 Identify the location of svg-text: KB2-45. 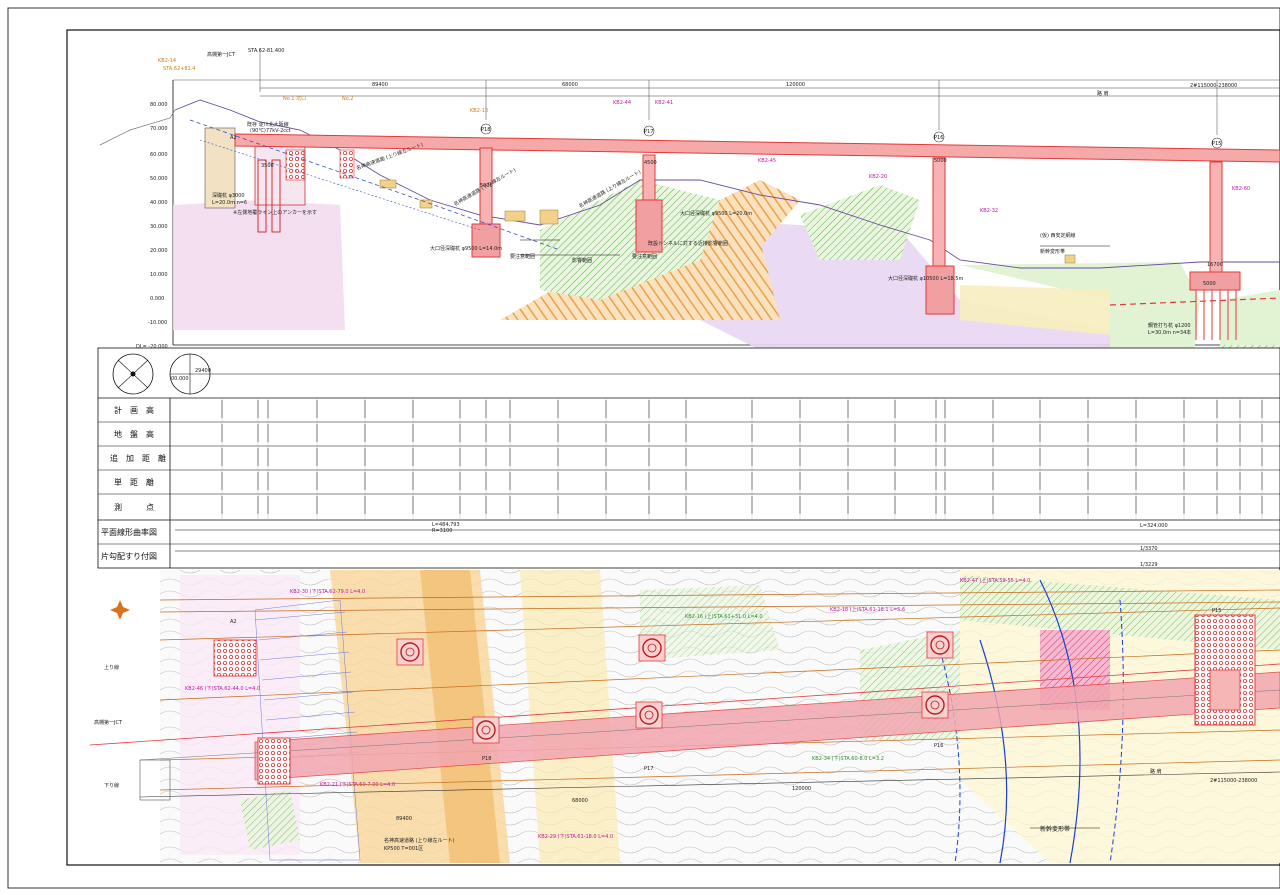
(767, 161).